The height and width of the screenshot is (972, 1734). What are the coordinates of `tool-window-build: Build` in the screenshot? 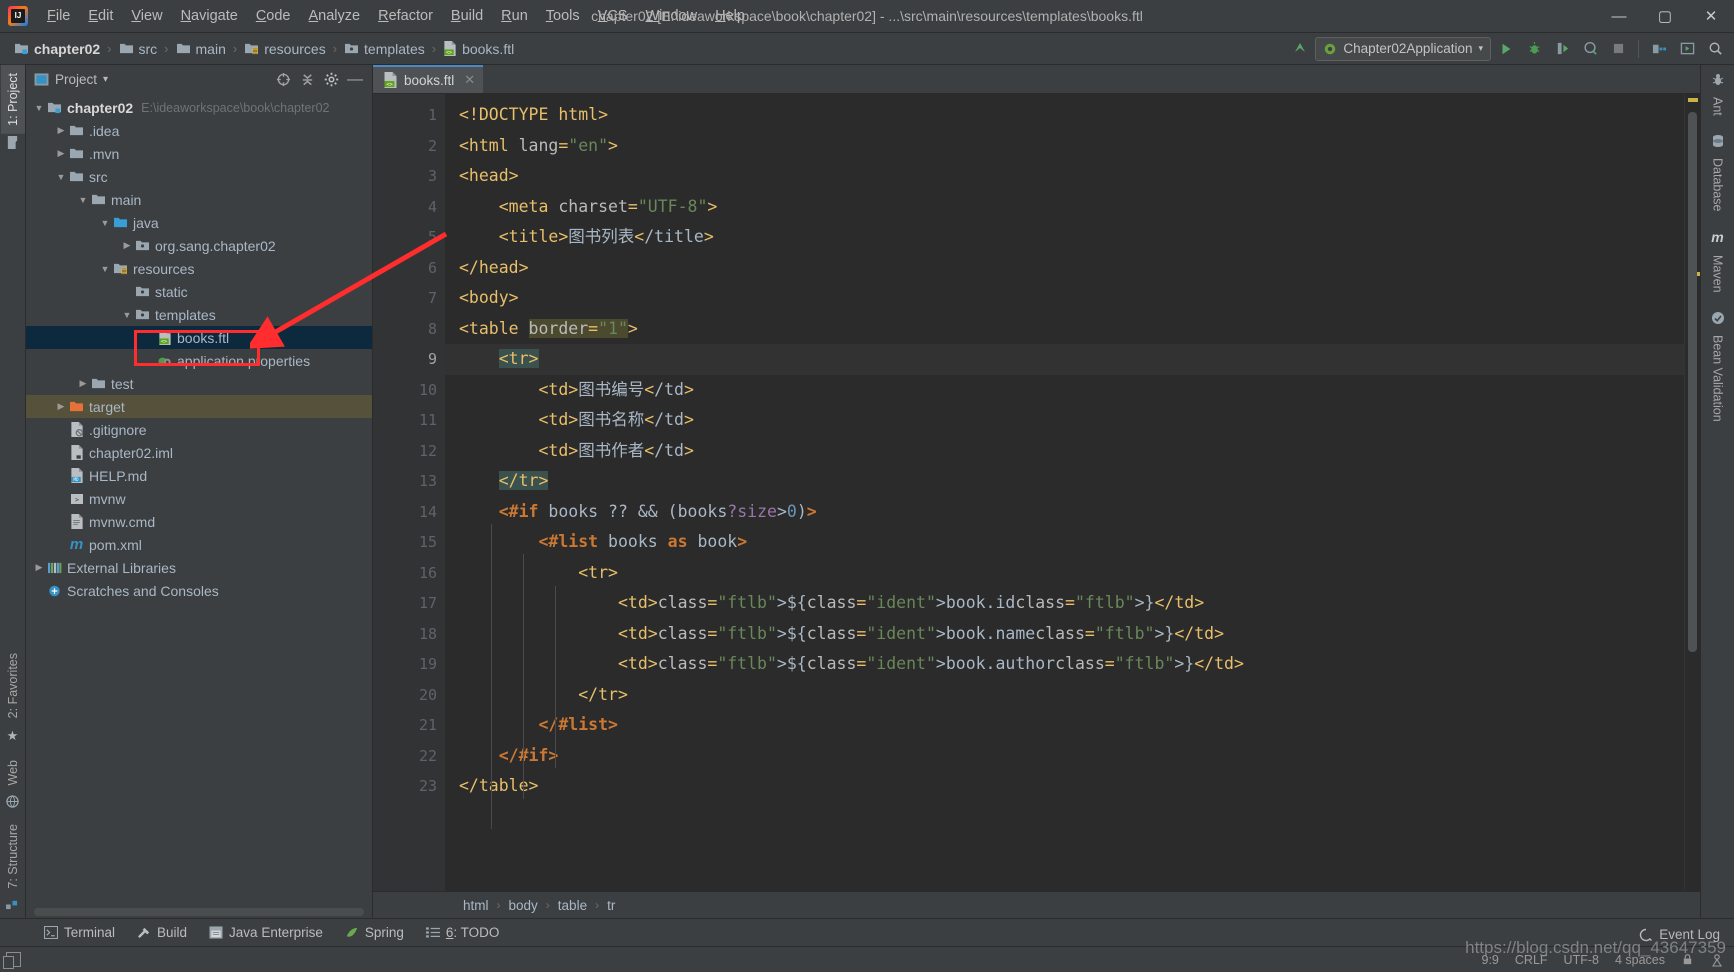 It's located at (162, 932).